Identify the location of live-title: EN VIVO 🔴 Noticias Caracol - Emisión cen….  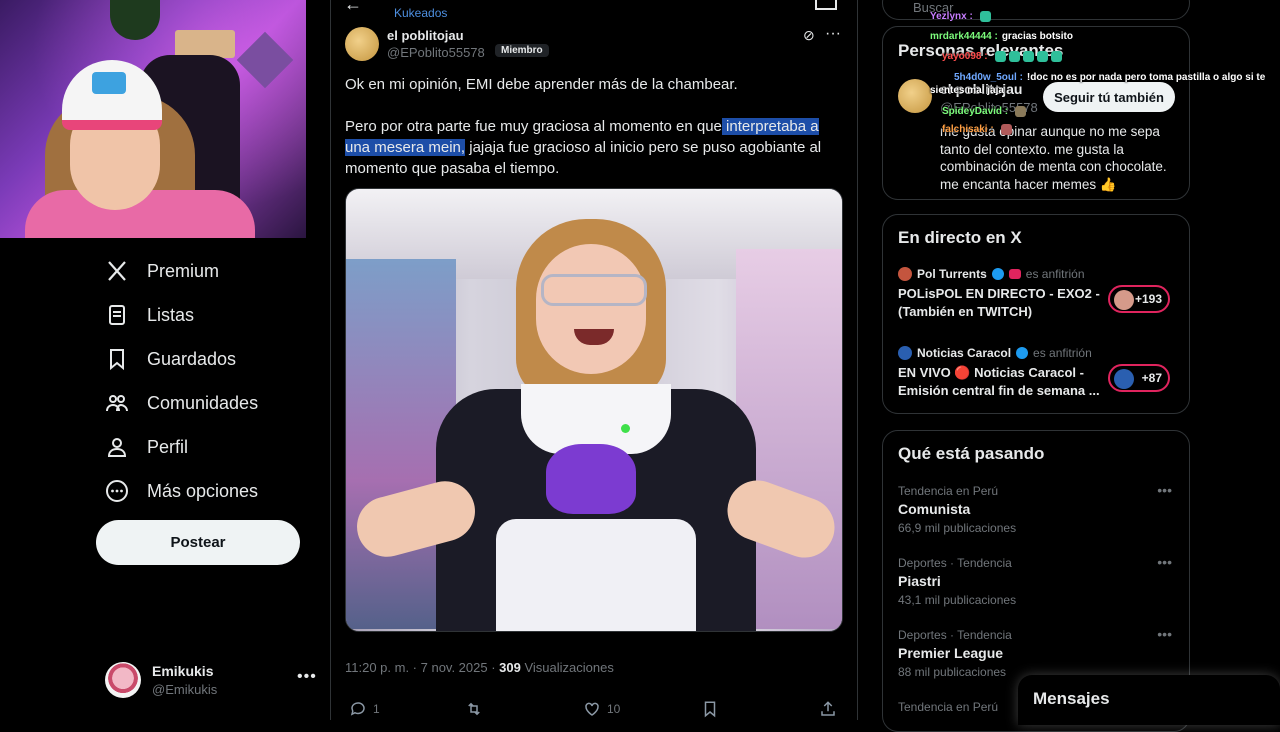
(999, 381).